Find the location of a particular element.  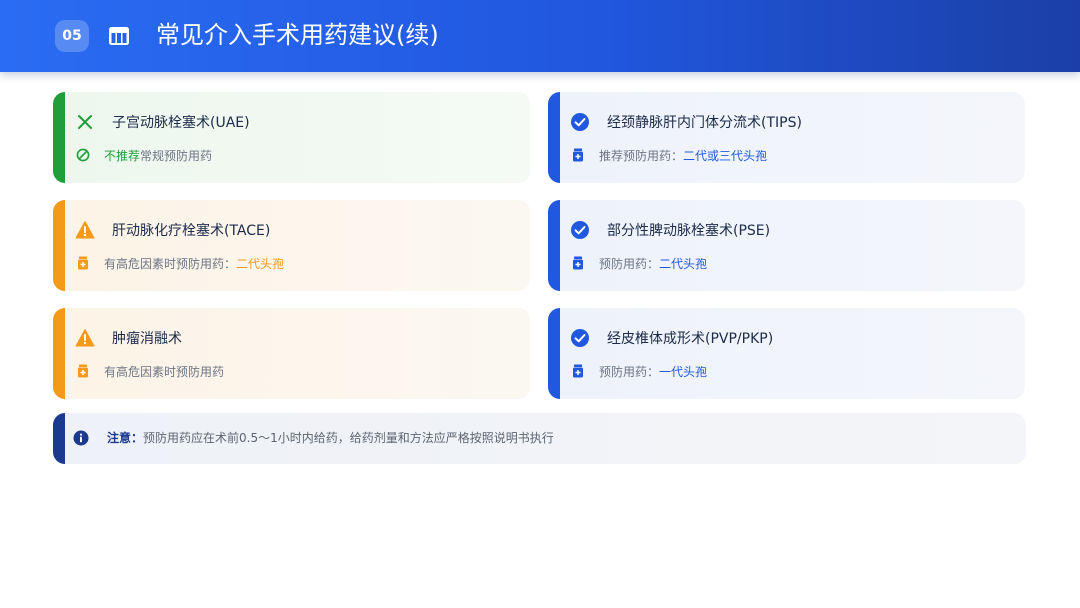

drug-highlight: 一代头孢 is located at coordinates (683, 372).